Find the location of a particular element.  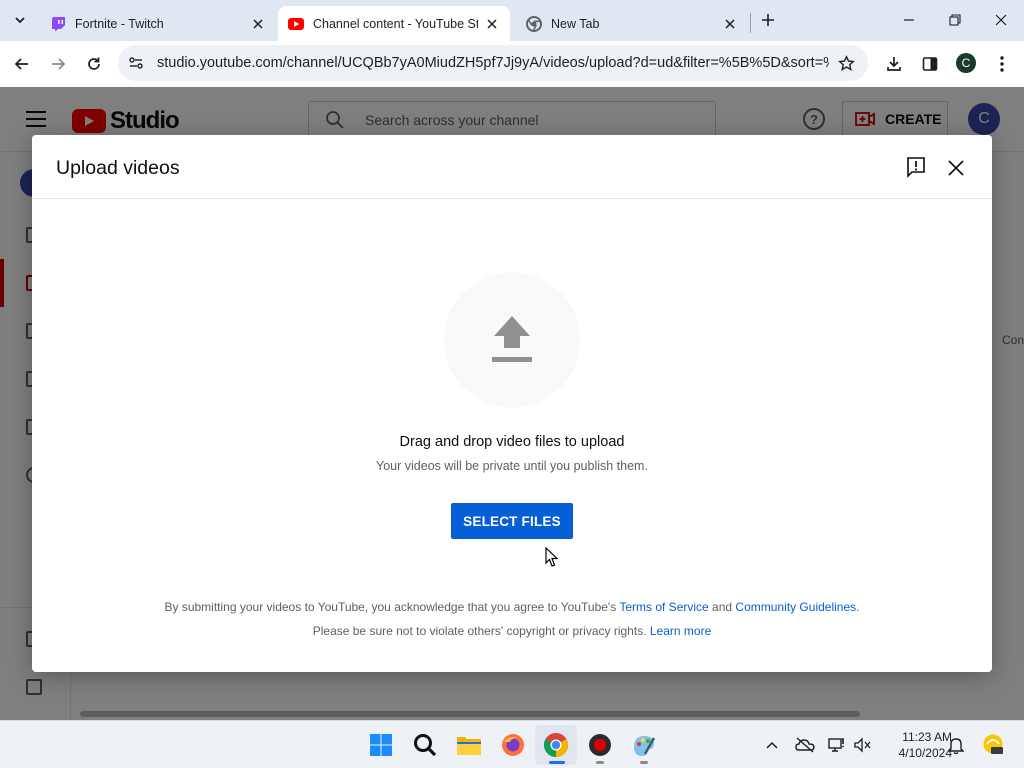

close-dialog-button is located at coordinates (956, 168).